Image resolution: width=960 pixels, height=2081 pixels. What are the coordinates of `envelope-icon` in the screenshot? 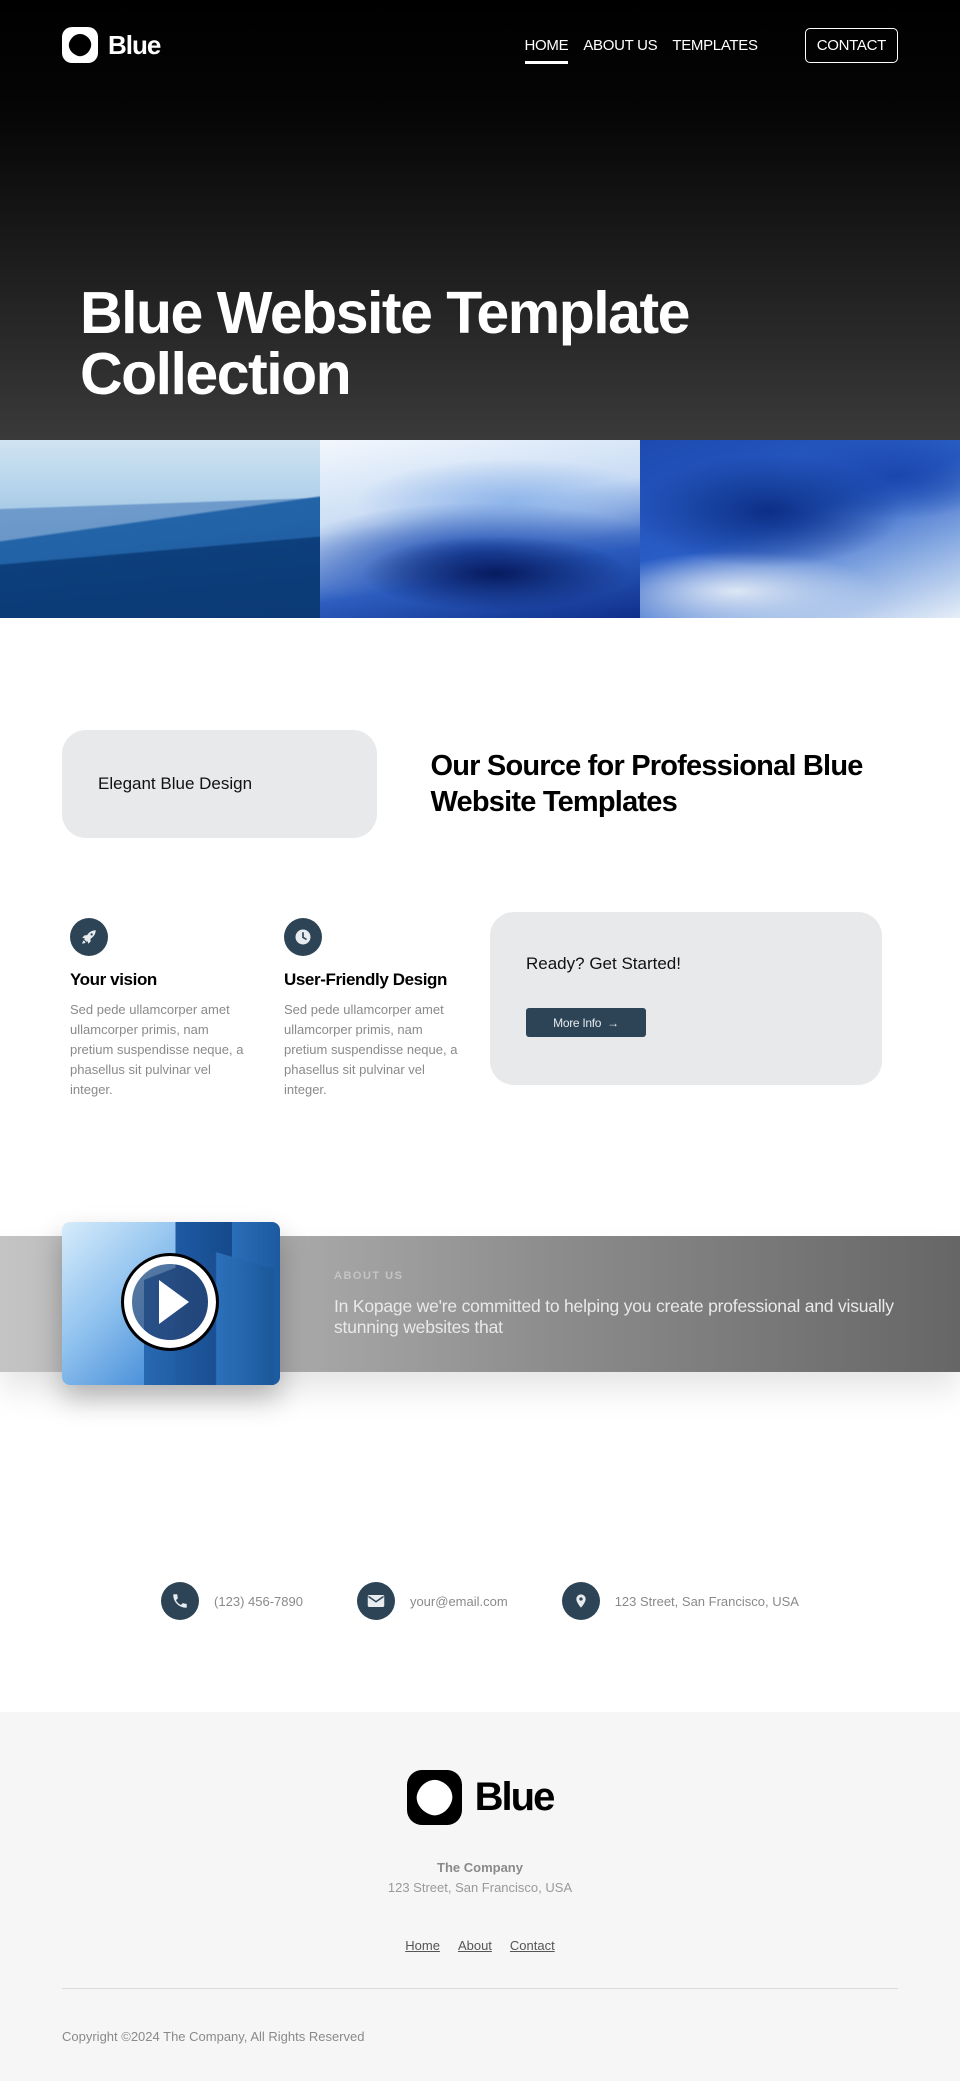 It's located at (375, 1601).